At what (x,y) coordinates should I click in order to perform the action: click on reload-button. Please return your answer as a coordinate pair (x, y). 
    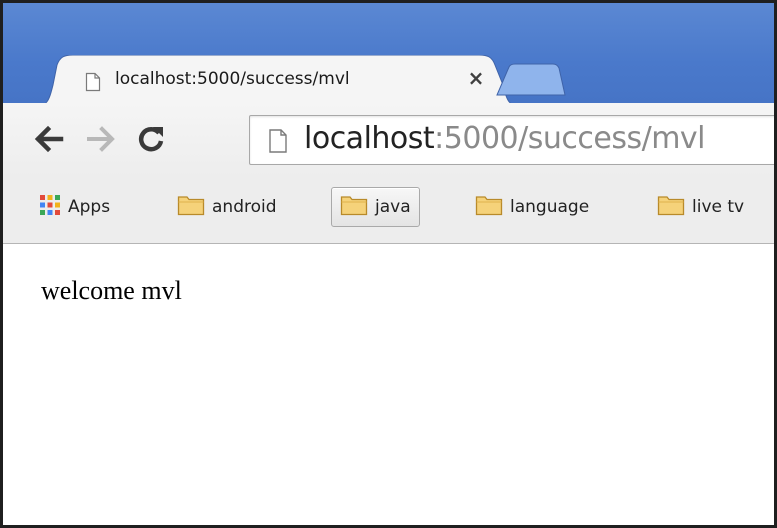
    Looking at the image, I should click on (151, 139).